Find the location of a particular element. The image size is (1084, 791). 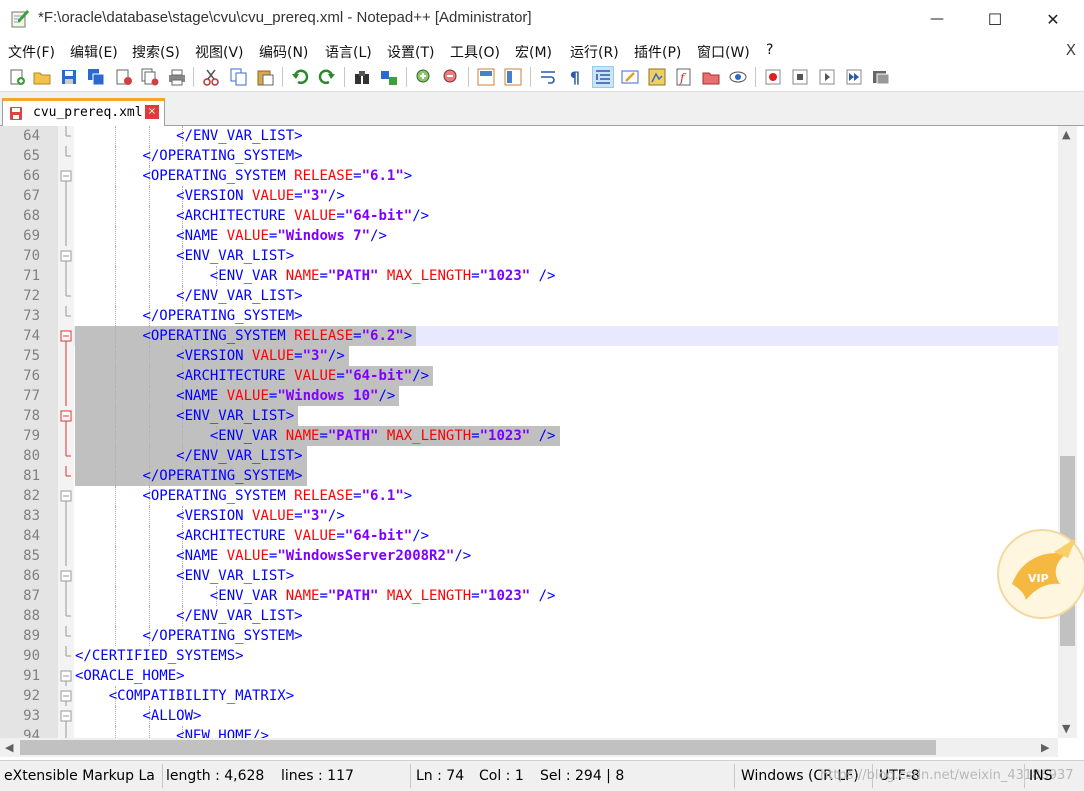

save-all-button is located at coordinates (96, 77).